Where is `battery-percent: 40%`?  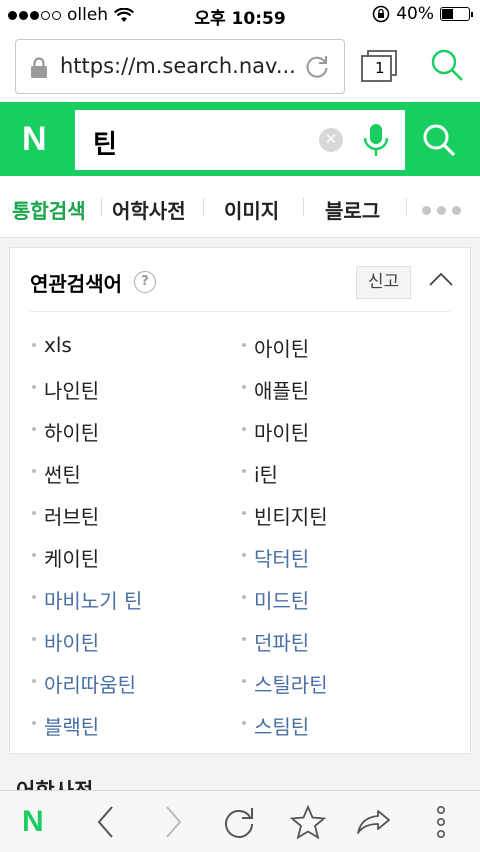
battery-percent: 40% is located at coordinates (415, 14).